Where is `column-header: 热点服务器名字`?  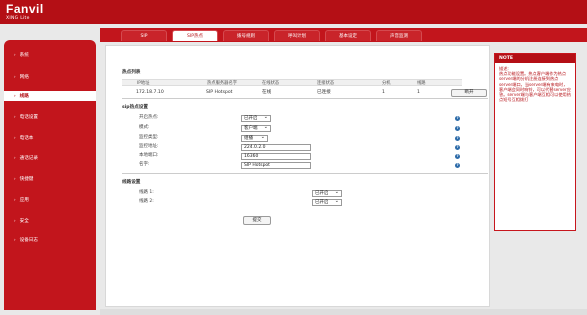
column-header: 热点服务器名字 is located at coordinates (222, 83).